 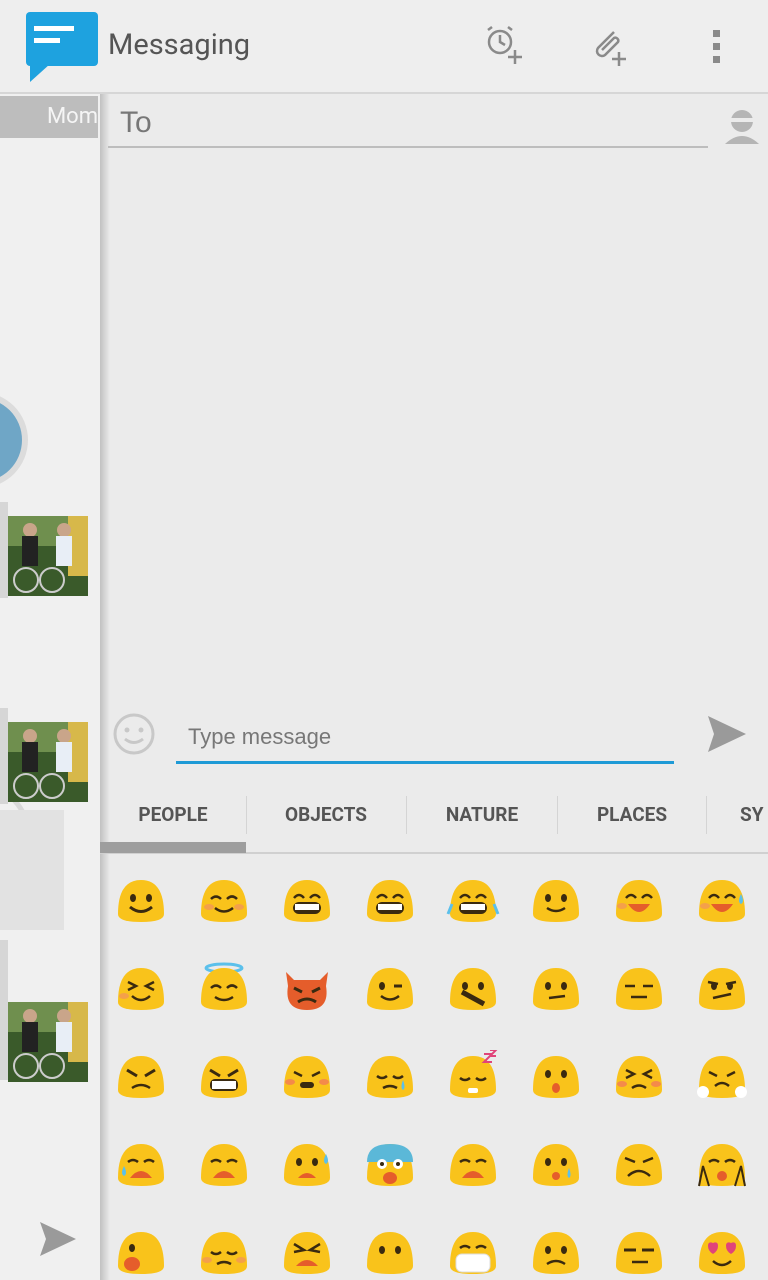 I want to click on emoji-sleepy-icon, so click(x=473, y=1075).